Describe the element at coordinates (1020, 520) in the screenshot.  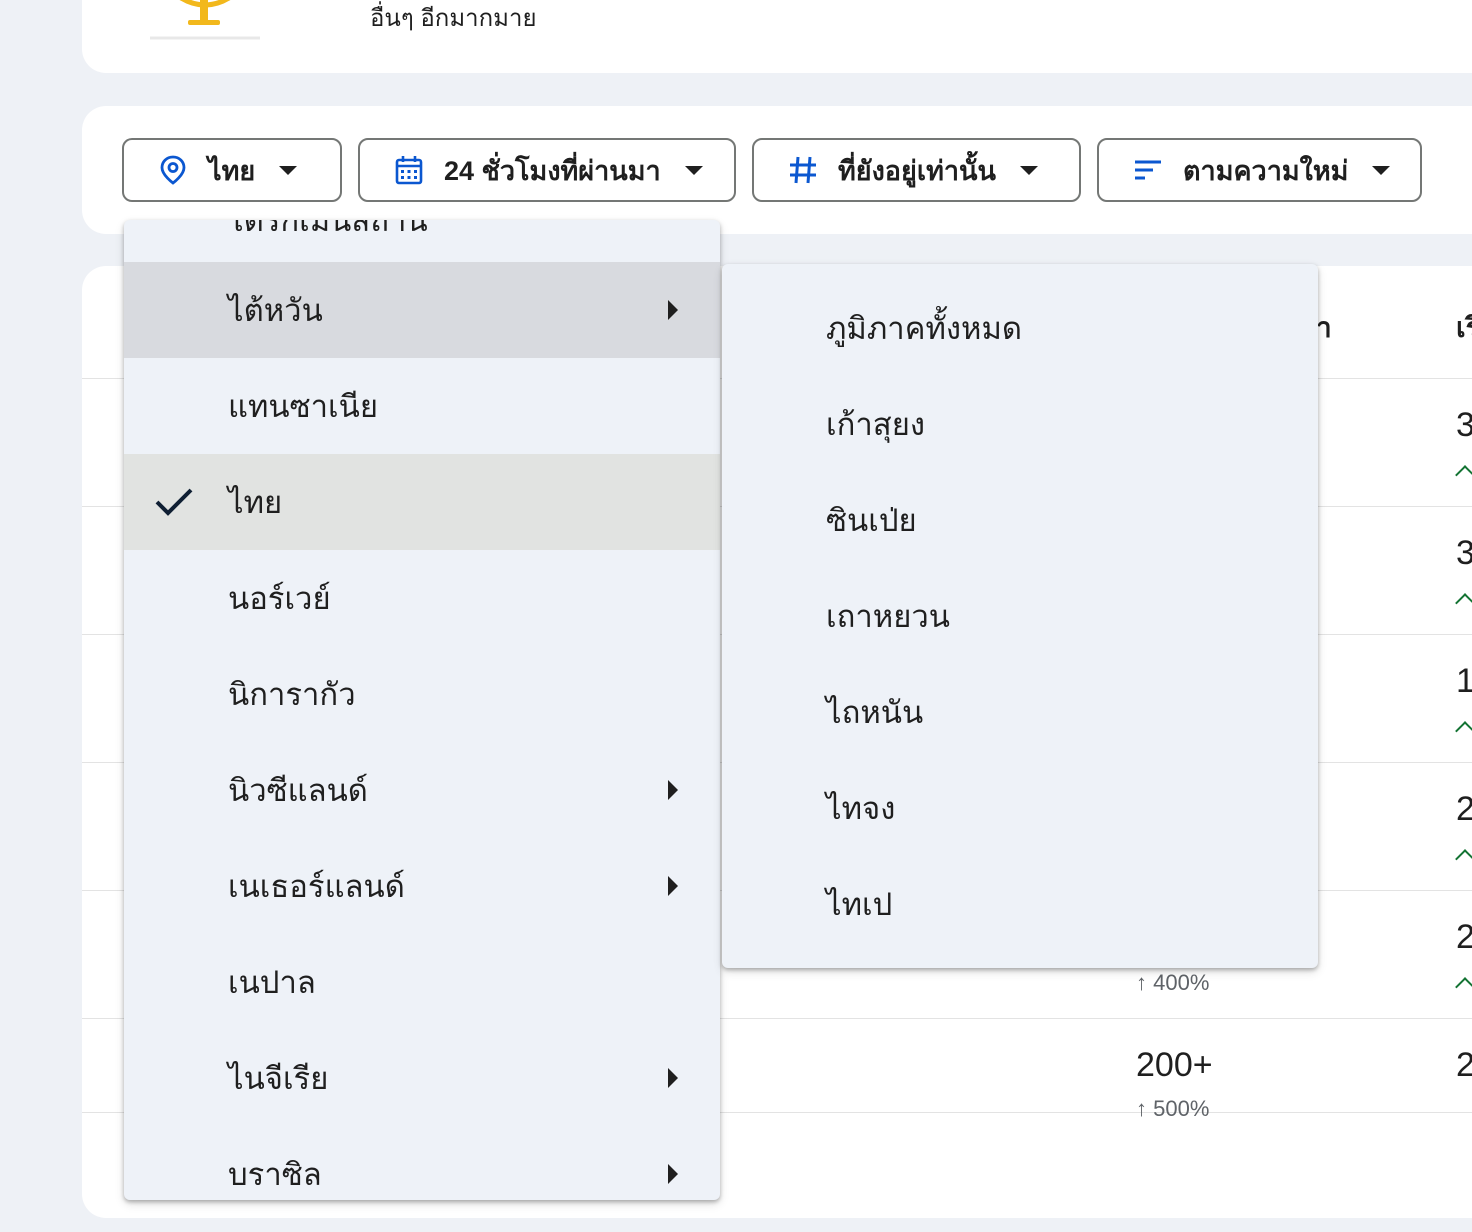
I see `submenu-item-new-taipei: ซินเป่ย` at that location.